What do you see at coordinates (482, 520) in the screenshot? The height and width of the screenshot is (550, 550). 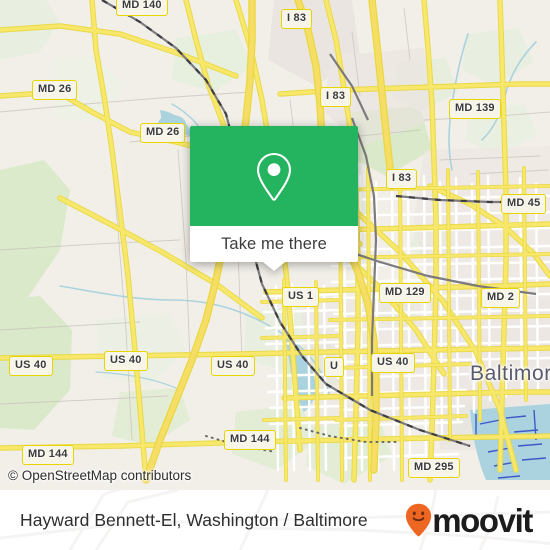 I see `moovit-wordmark: moovit` at bounding box center [482, 520].